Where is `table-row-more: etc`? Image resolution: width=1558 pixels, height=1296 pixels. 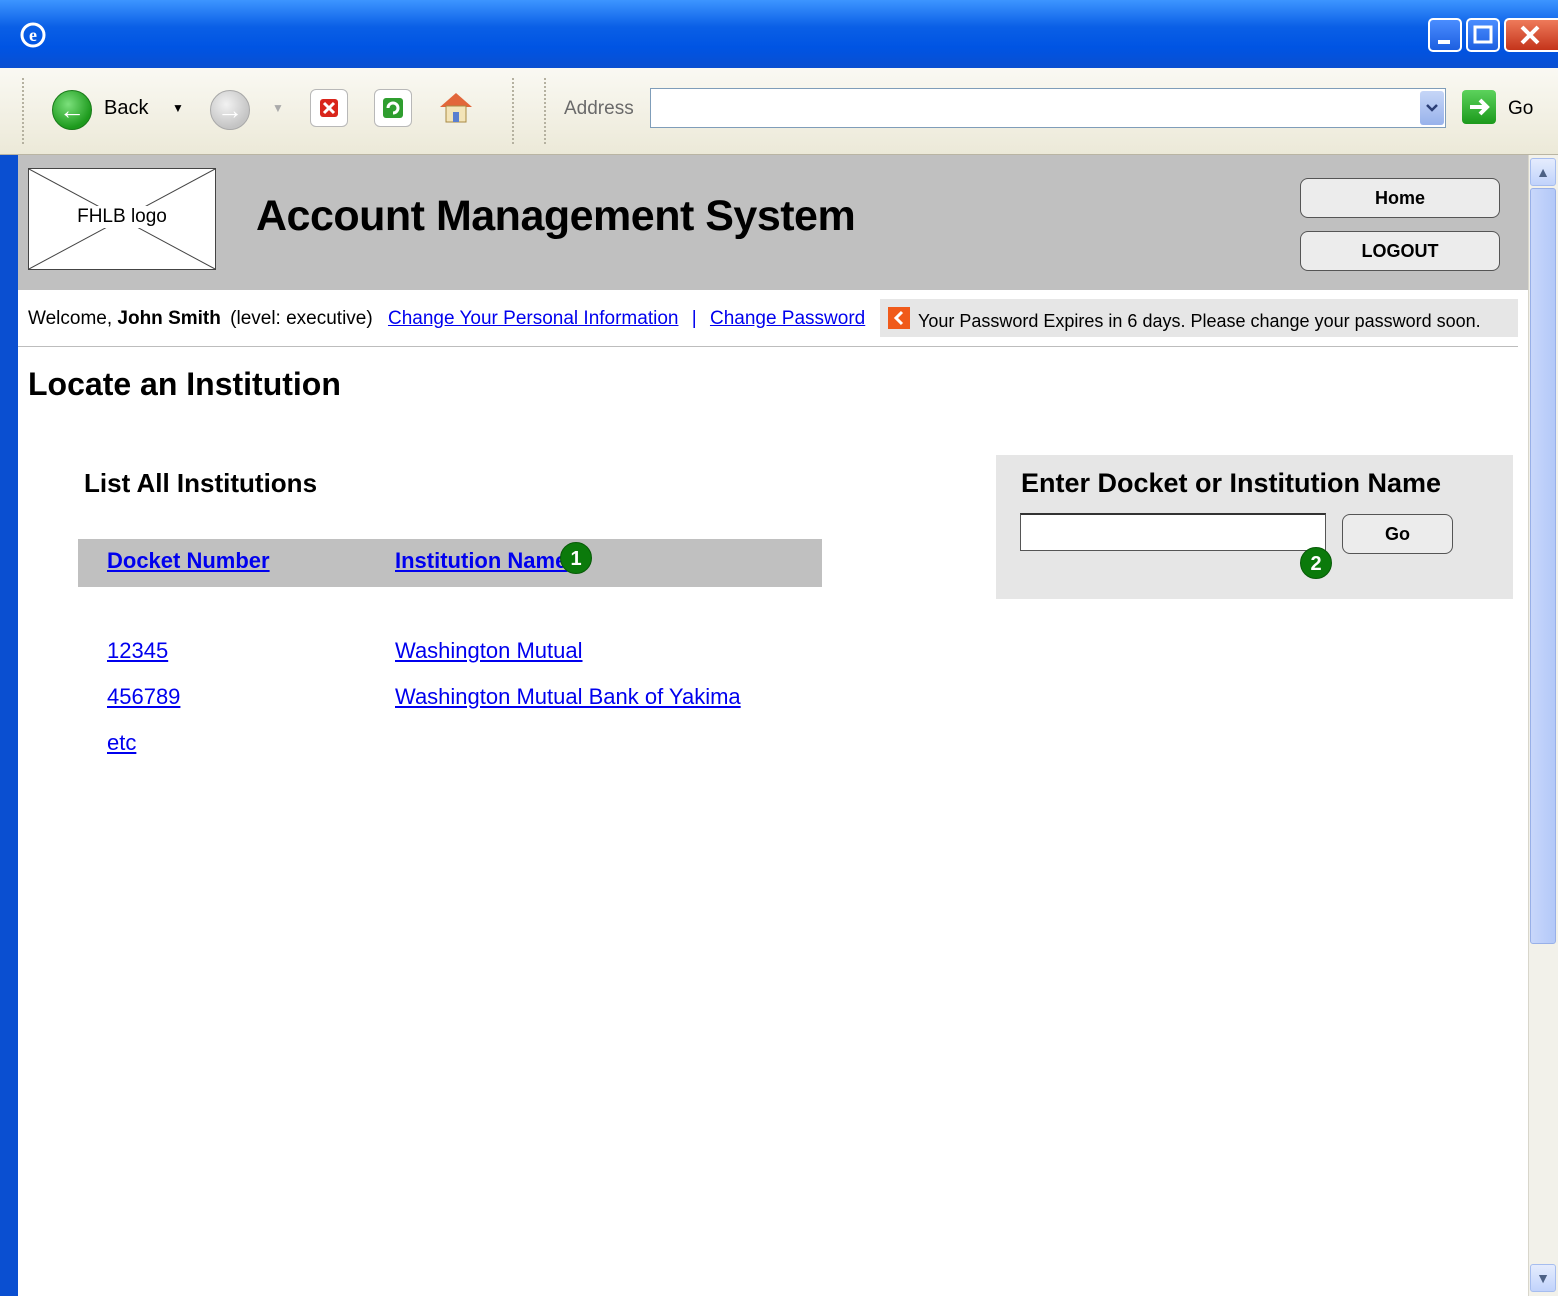 table-row-more: etc is located at coordinates (121, 743).